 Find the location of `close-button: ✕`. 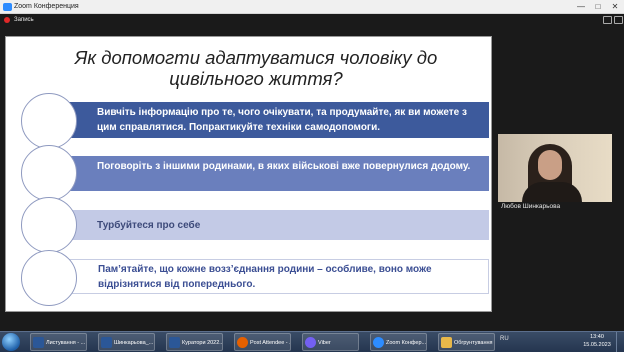

close-button: ✕ is located at coordinates (615, 6).